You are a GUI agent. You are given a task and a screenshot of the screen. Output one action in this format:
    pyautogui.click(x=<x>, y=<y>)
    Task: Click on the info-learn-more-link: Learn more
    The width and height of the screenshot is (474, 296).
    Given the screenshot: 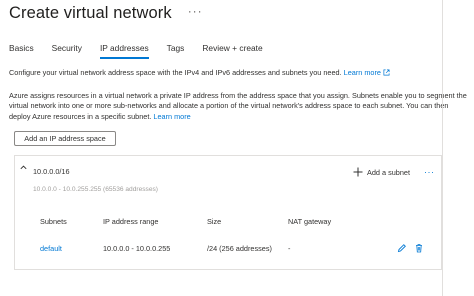 What is the action you would take?
    pyautogui.click(x=171, y=116)
    